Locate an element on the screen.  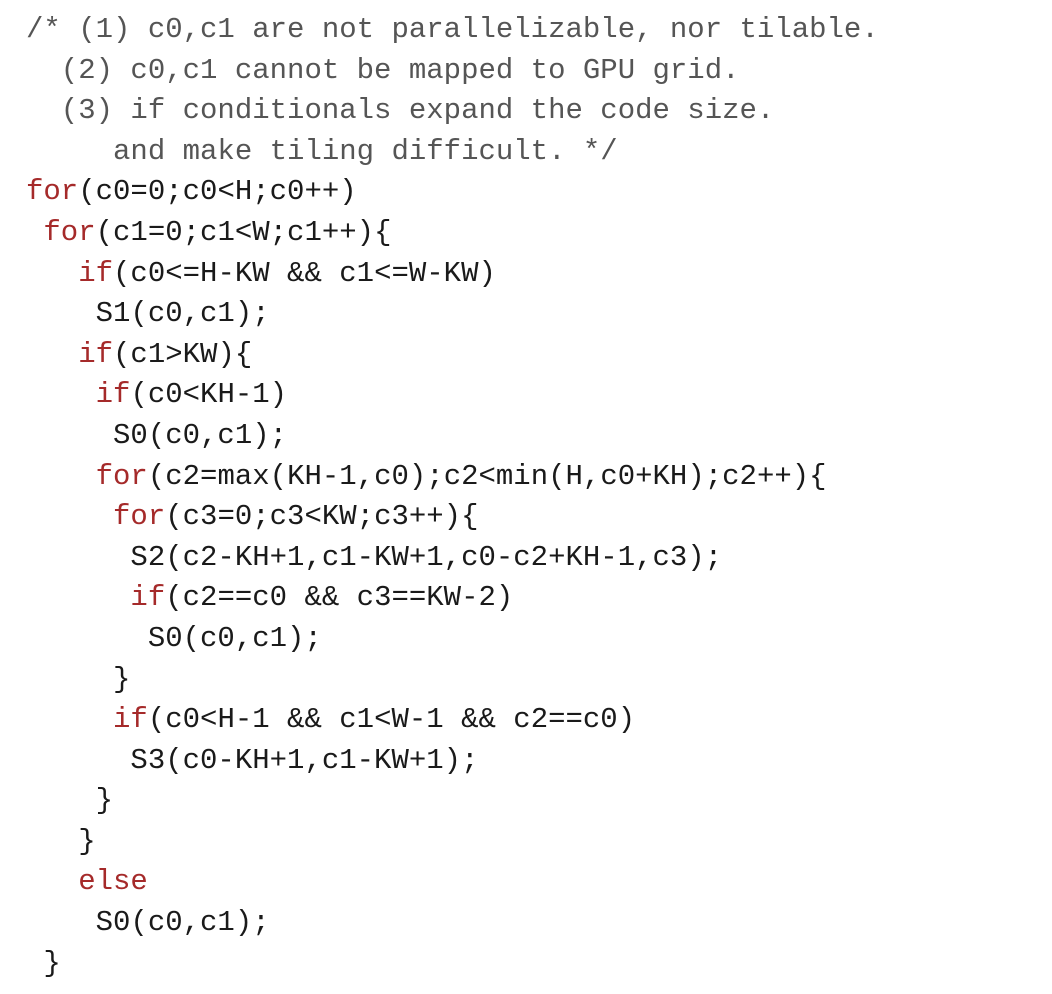
code-line: (2) c0,c1 cannot be mapped to GPU grid. is located at coordinates (452, 71).